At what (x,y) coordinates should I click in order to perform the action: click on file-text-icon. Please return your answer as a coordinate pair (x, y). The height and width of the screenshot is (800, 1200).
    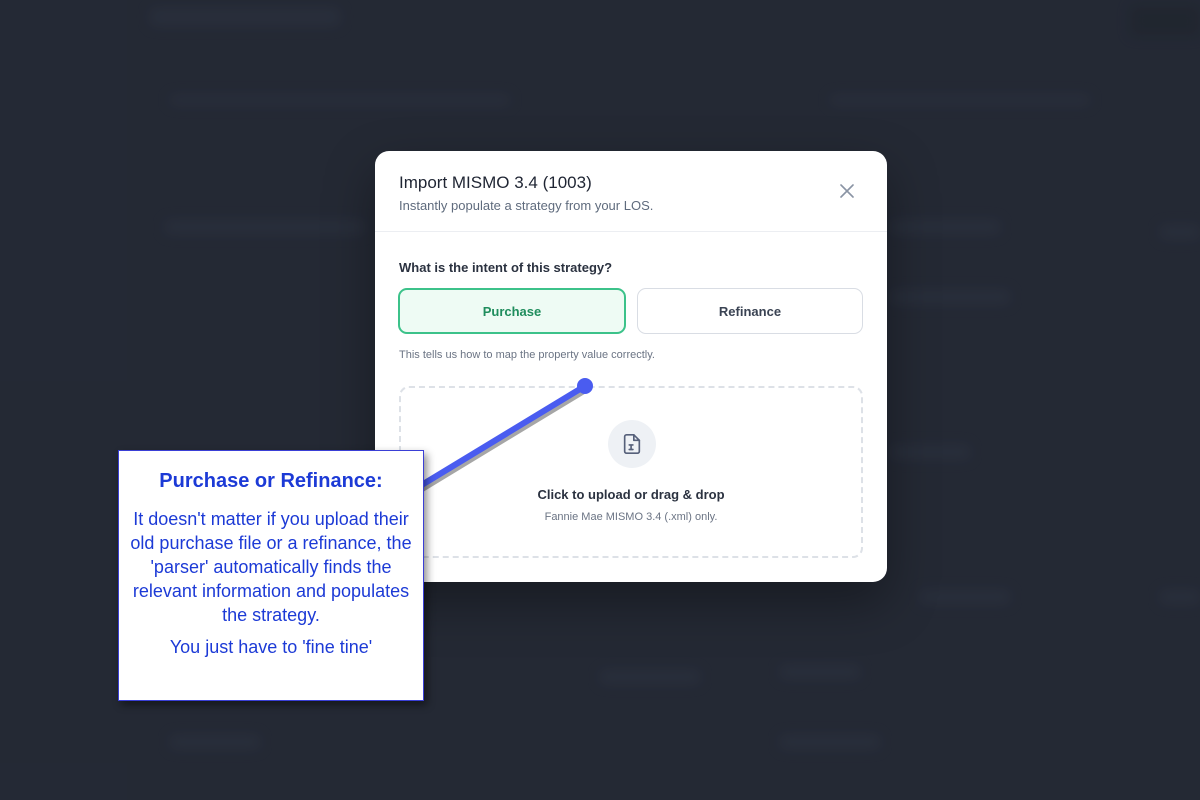
    Looking at the image, I should click on (632, 444).